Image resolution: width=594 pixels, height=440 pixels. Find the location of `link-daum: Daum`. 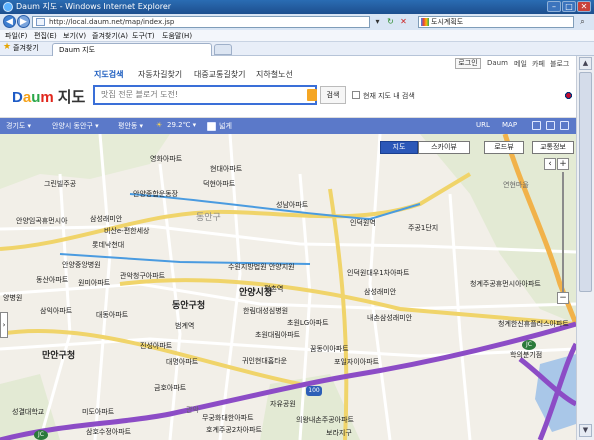

link-daum: Daum is located at coordinates (497, 63).